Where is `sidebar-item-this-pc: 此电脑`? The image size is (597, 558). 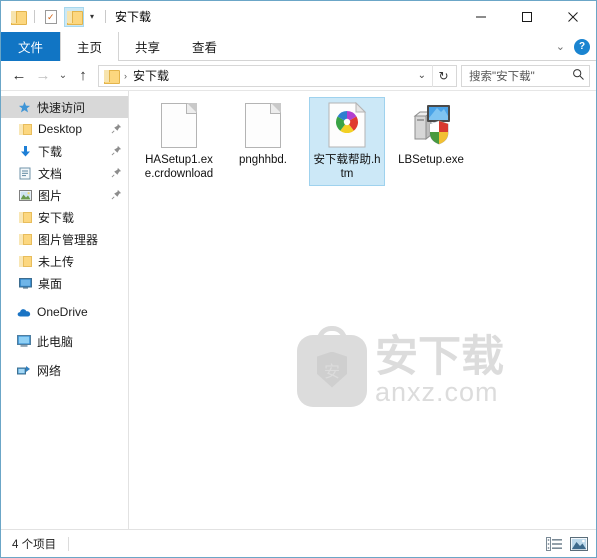
sidebar-item-this-pc: 此电脑 is located at coordinates (64, 341).